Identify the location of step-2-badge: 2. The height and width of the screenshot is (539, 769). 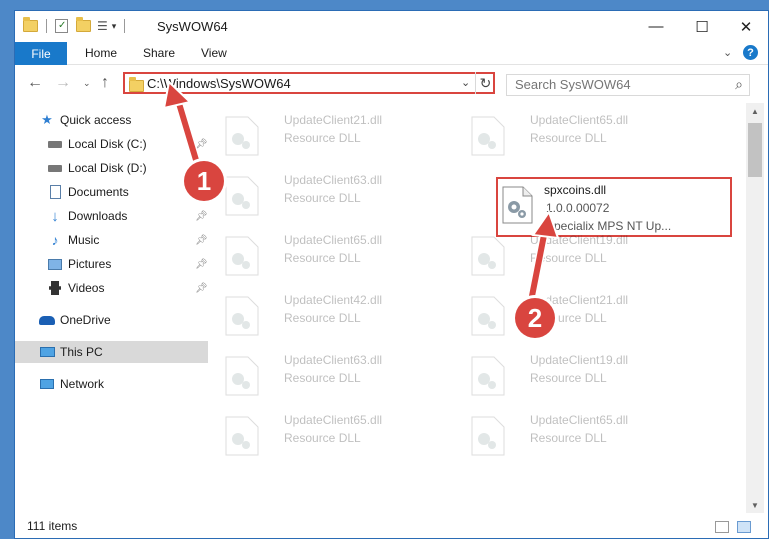
(535, 318).